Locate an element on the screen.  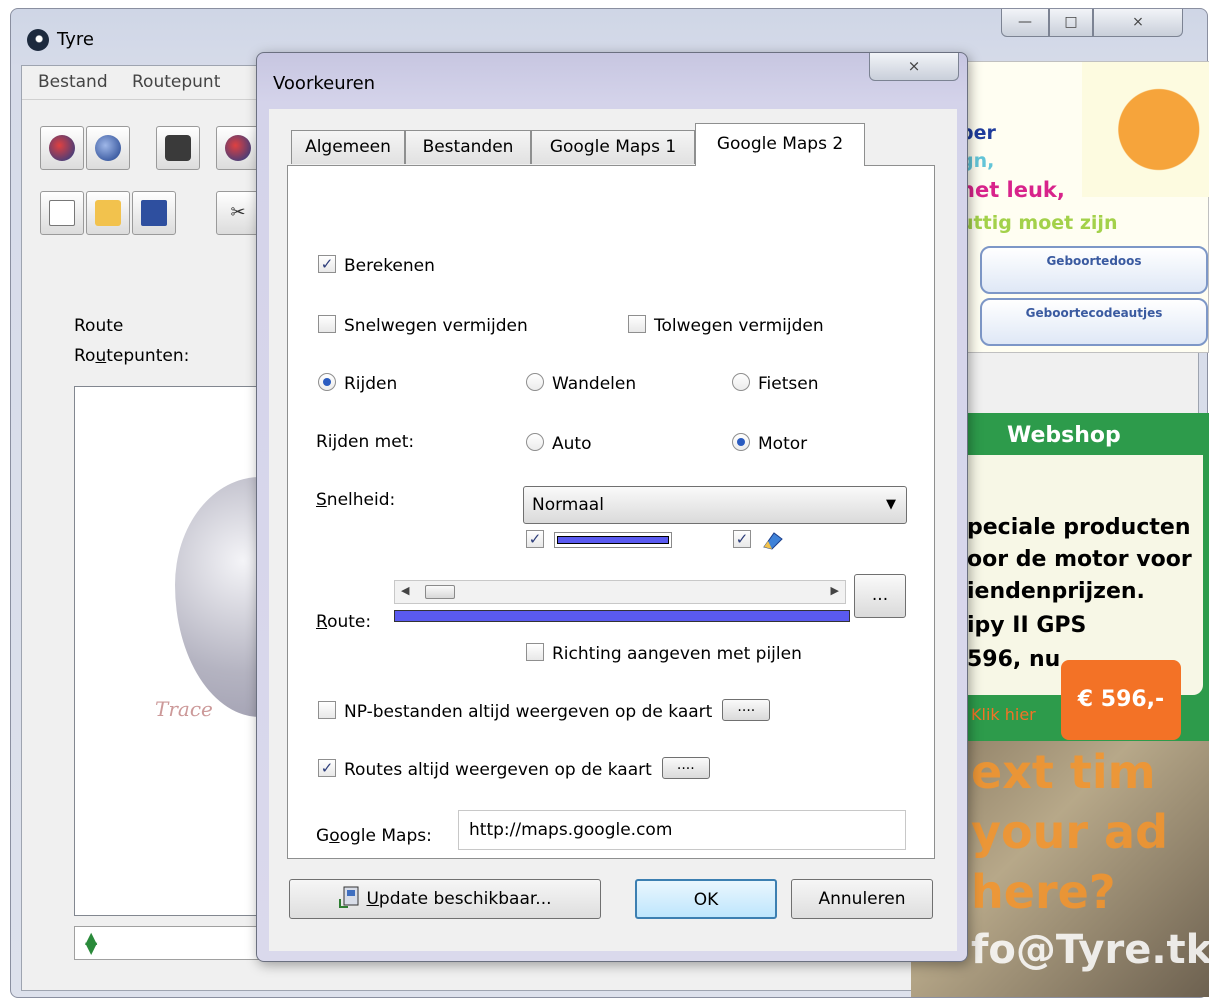
ok-button: OK is located at coordinates (706, 899).